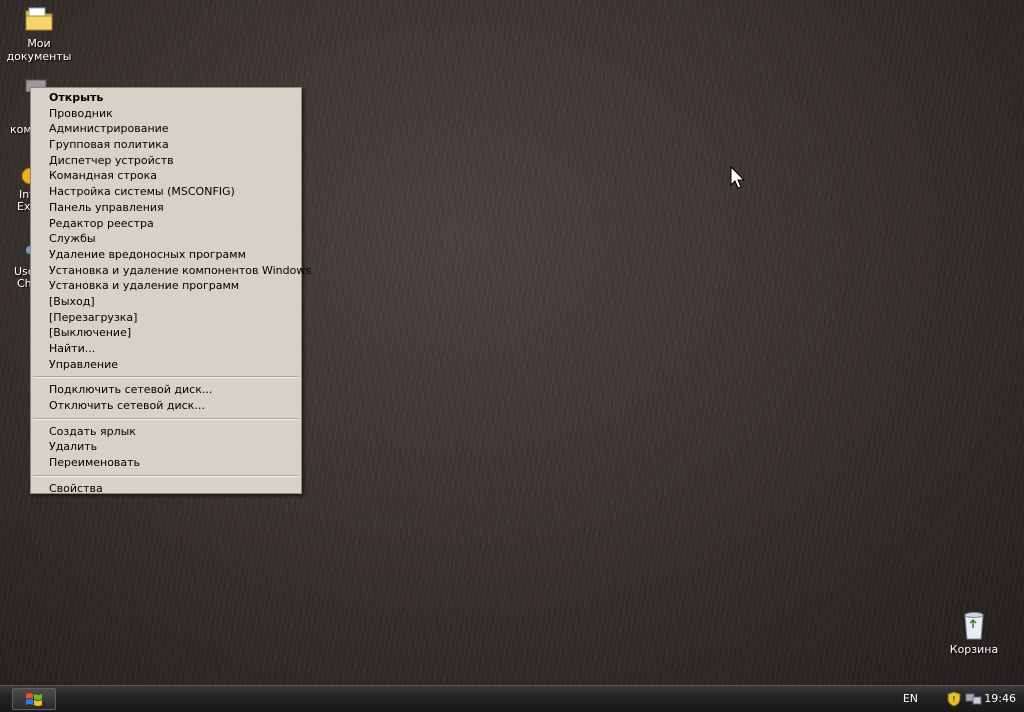  I want to click on menu-item-restart: [Перезагрузка], so click(166, 318).